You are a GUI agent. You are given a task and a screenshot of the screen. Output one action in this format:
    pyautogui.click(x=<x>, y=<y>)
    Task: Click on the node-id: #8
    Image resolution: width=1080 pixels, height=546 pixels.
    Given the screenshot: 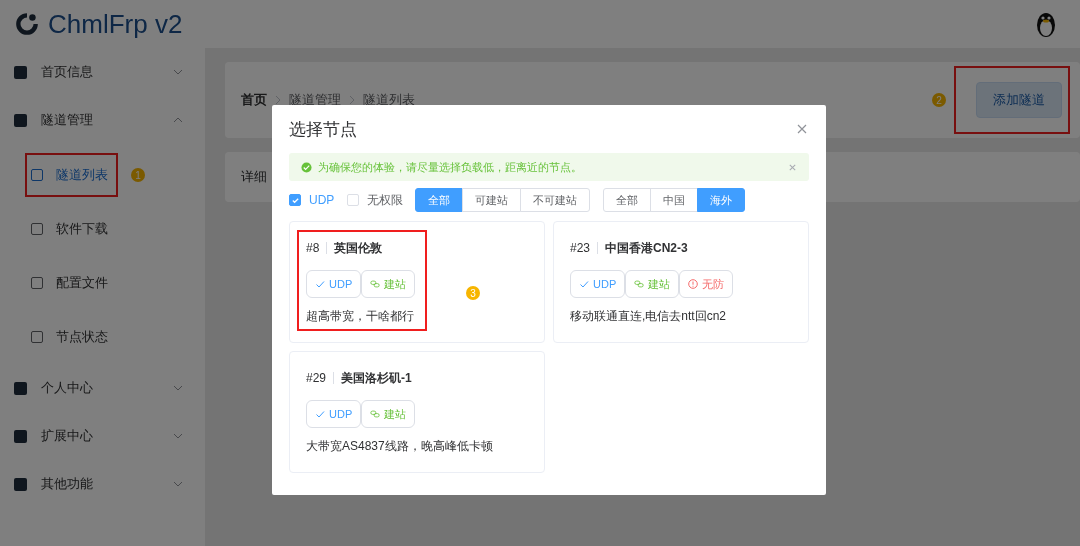 What is the action you would take?
    pyautogui.click(x=313, y=248)
    